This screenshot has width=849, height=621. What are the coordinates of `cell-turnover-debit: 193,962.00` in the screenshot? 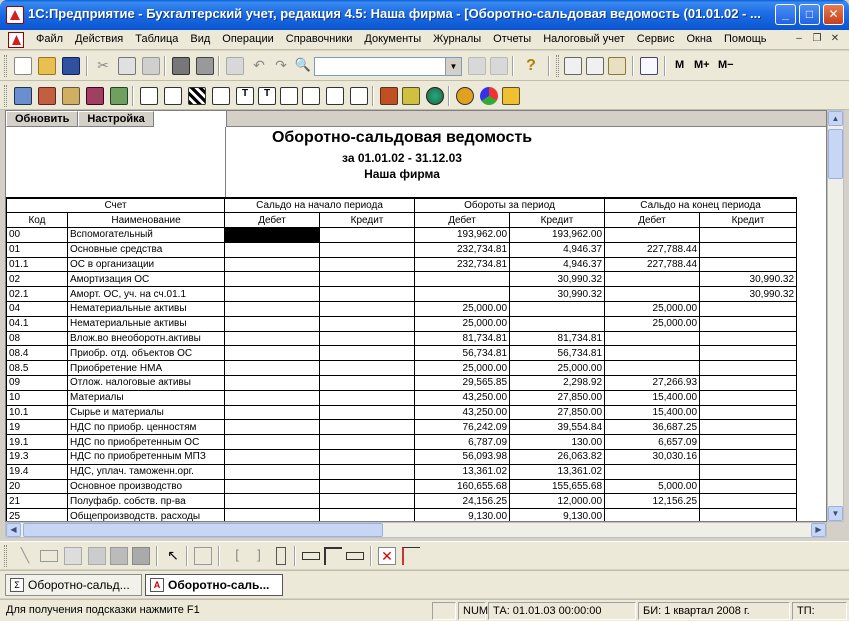 It's located at (462, 235).